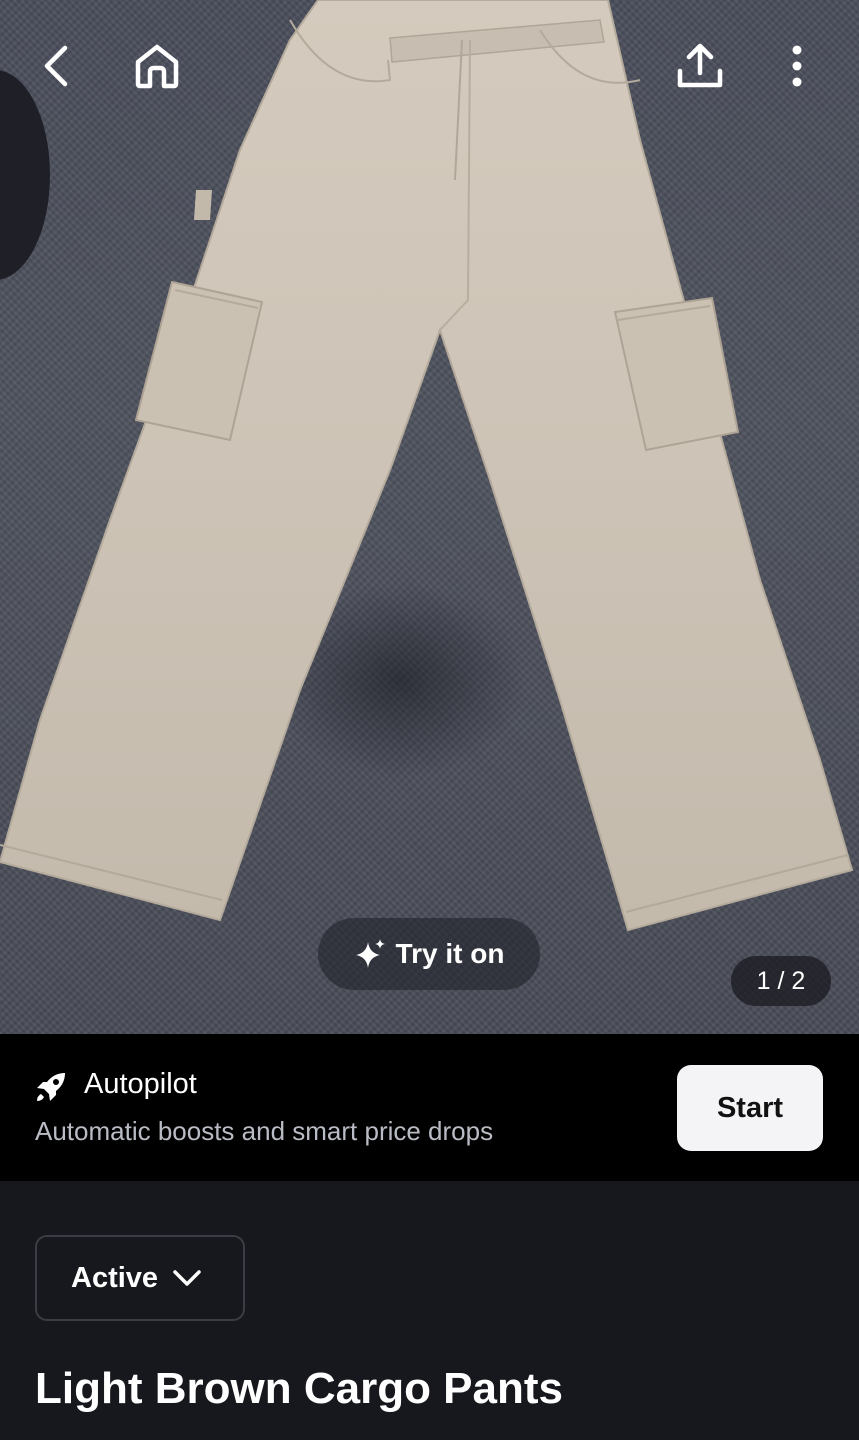  I want to click on back-button, so click(57, 66).